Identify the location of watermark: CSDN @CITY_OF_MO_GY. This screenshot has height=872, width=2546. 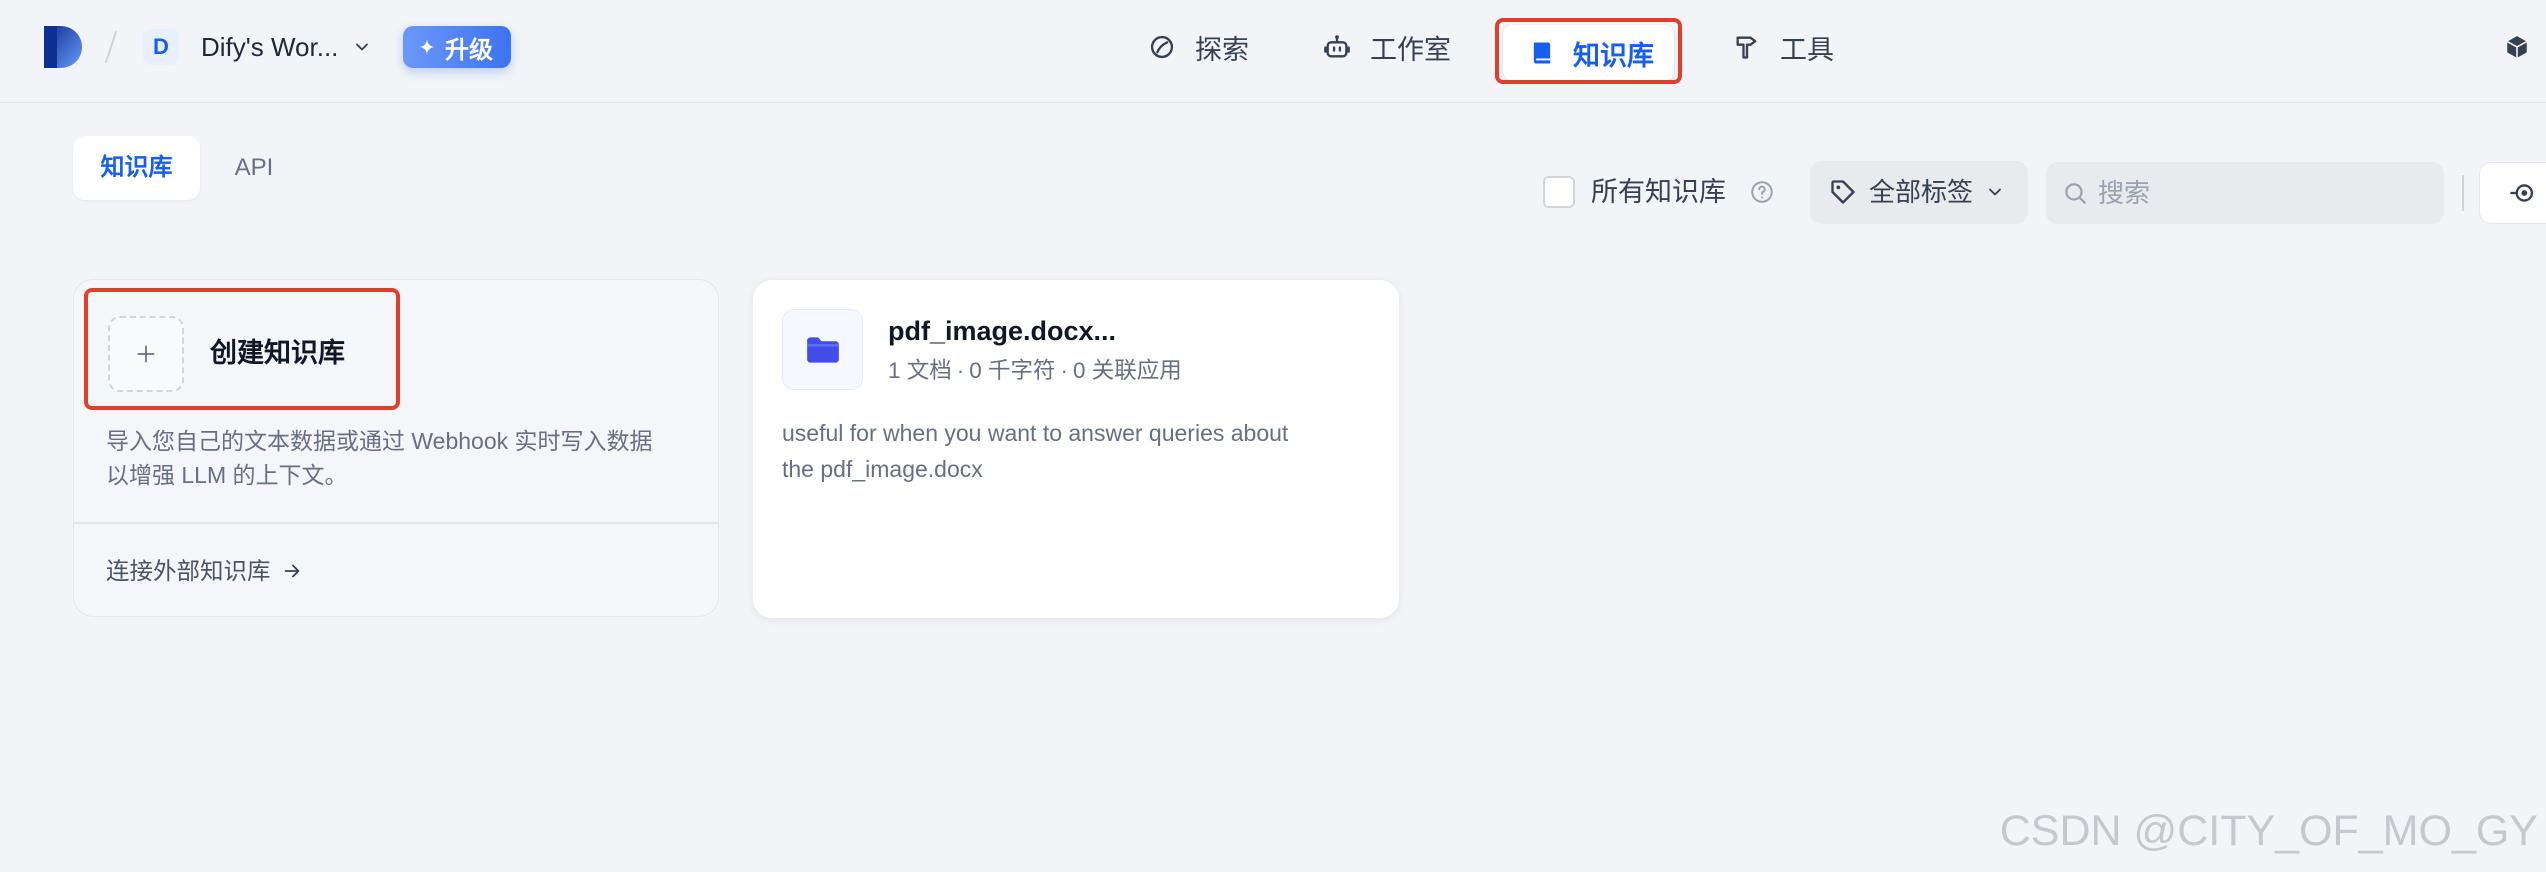
(2268, 831).